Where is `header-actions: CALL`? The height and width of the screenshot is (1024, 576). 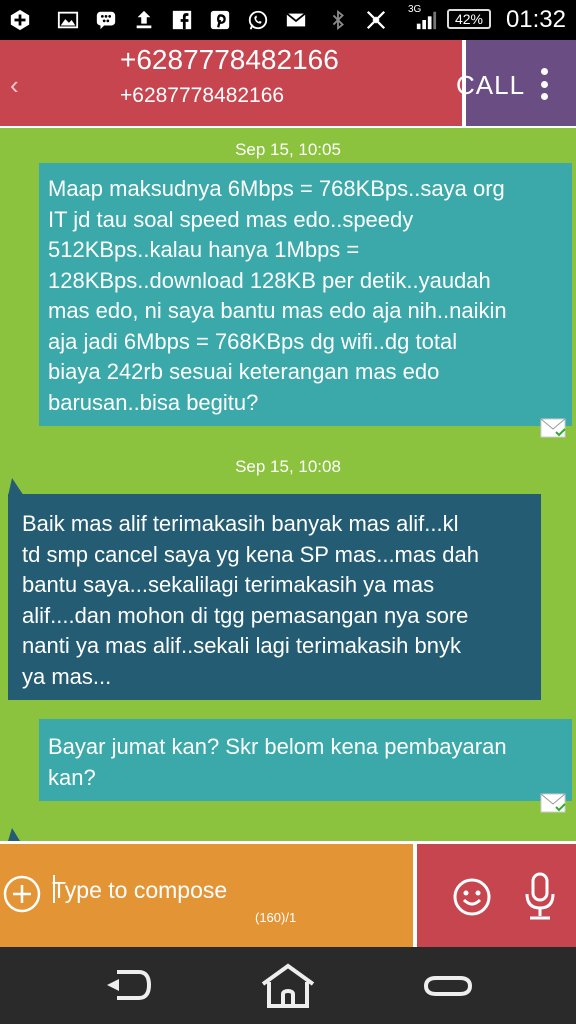
header-actions: CALL is located at coordinates (516, 83).